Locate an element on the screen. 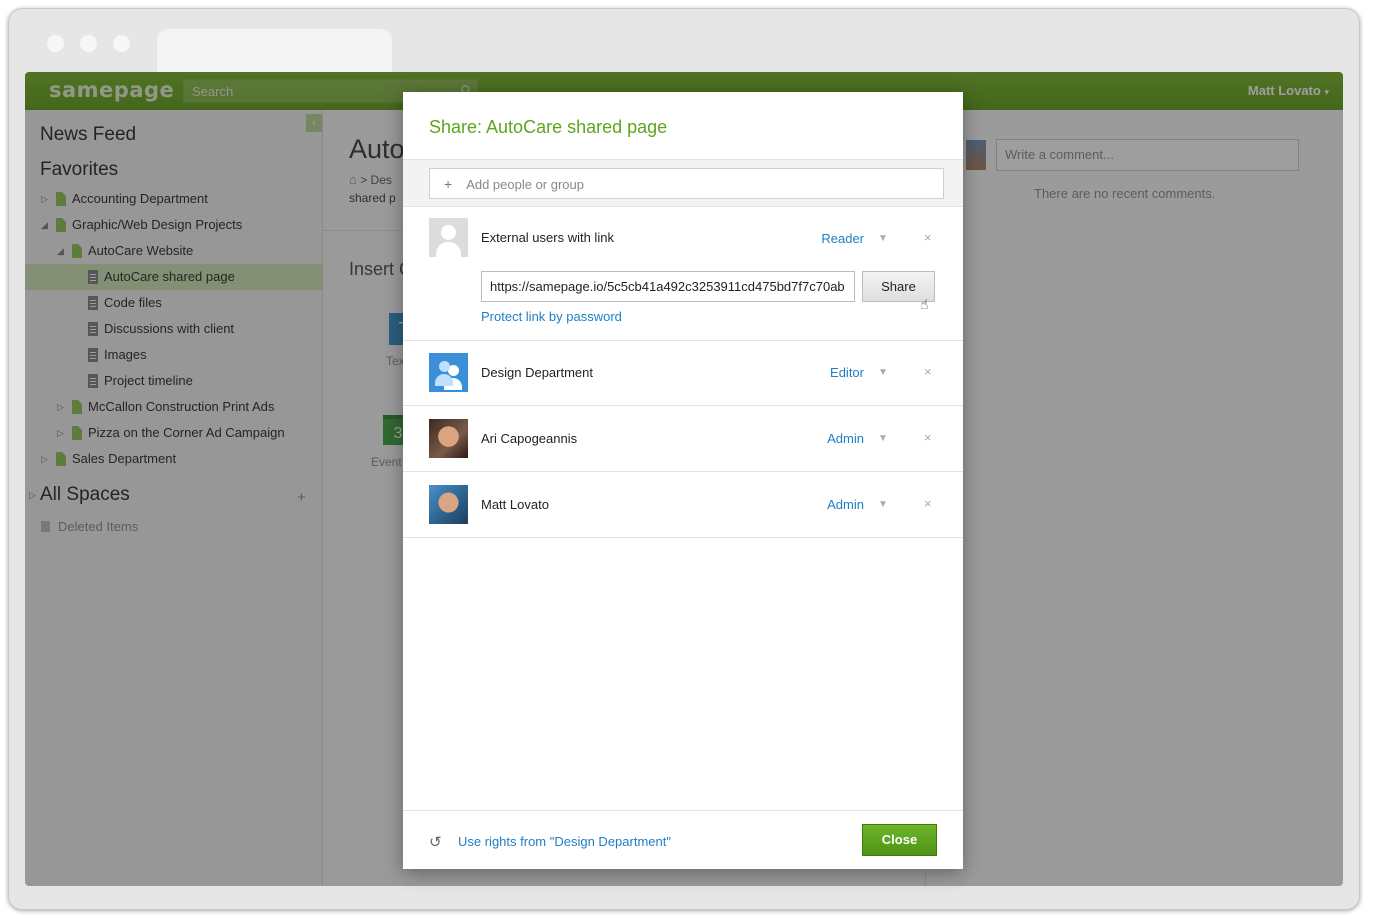 The height and width of the screenshot is (922, 1377). share-row-name: External users with link is located at coordinates (547, 237).